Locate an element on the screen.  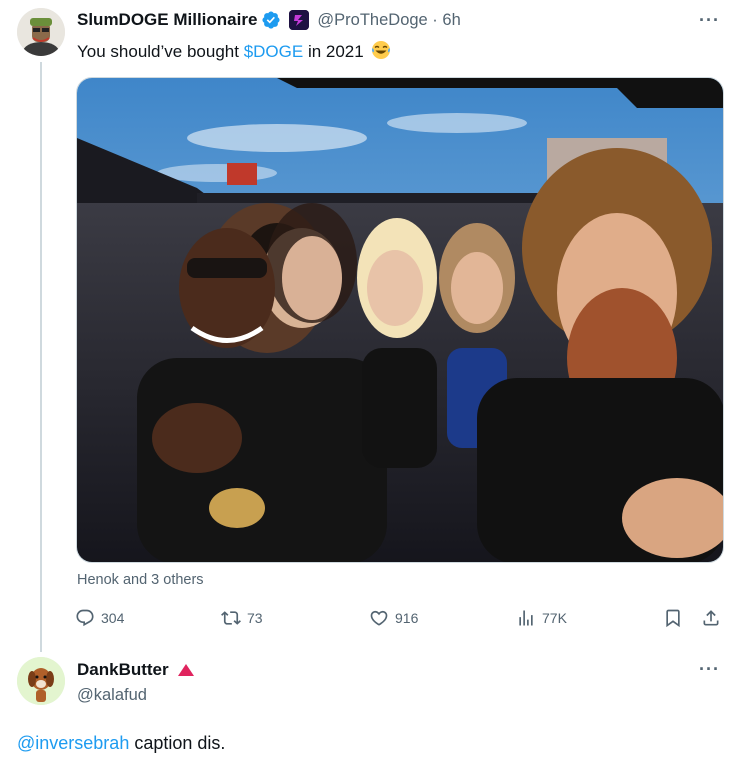
retweet-icon is located at coordinates (231, 618).